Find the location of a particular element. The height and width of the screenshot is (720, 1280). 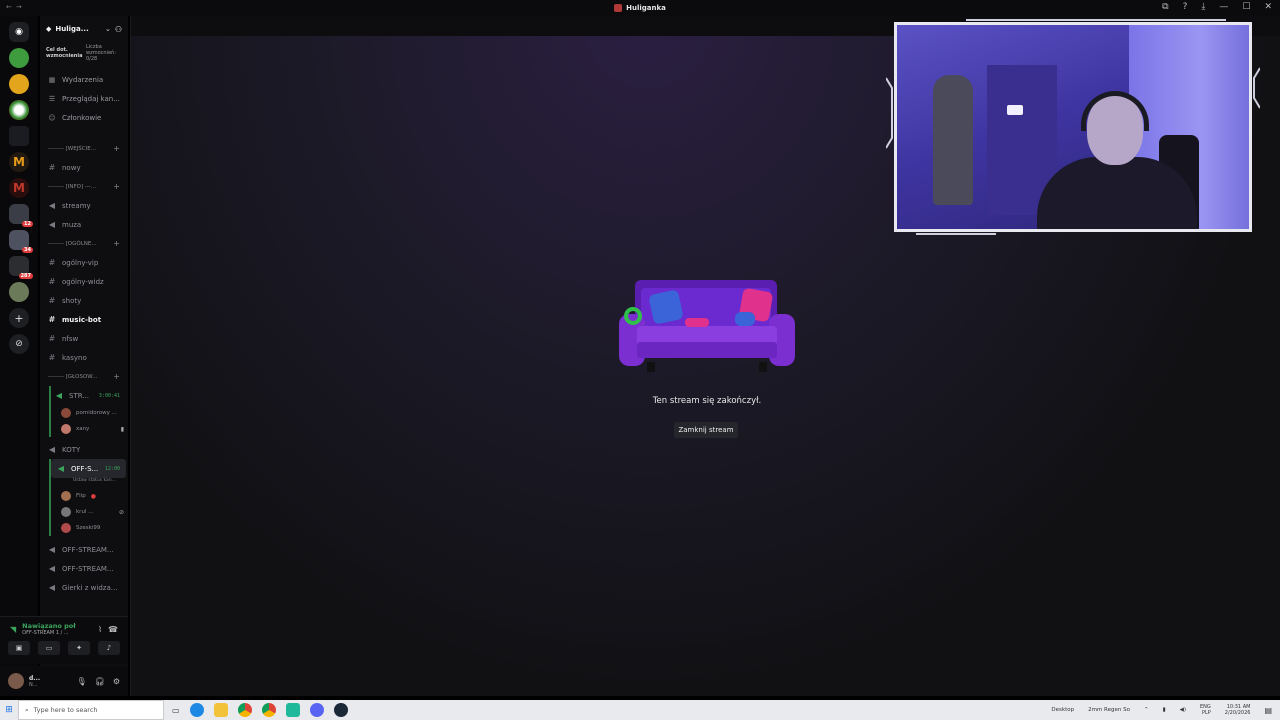

speaker-icon: ◀ is located at coordinates (52, 449).